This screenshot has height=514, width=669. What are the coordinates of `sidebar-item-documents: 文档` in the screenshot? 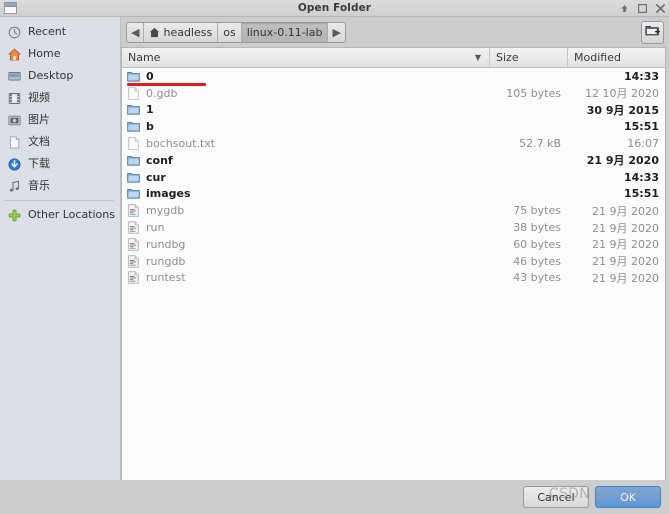 It's located at (60, 142).